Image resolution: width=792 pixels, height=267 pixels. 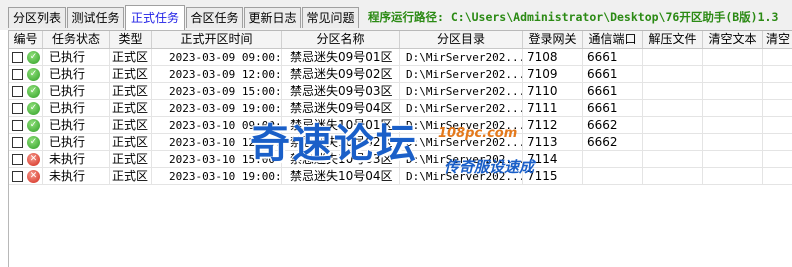 What do you see at coordinates (777, 39) in the screenshot?
I see `column-header-clear: 清空` at bounding box center [777, 39].